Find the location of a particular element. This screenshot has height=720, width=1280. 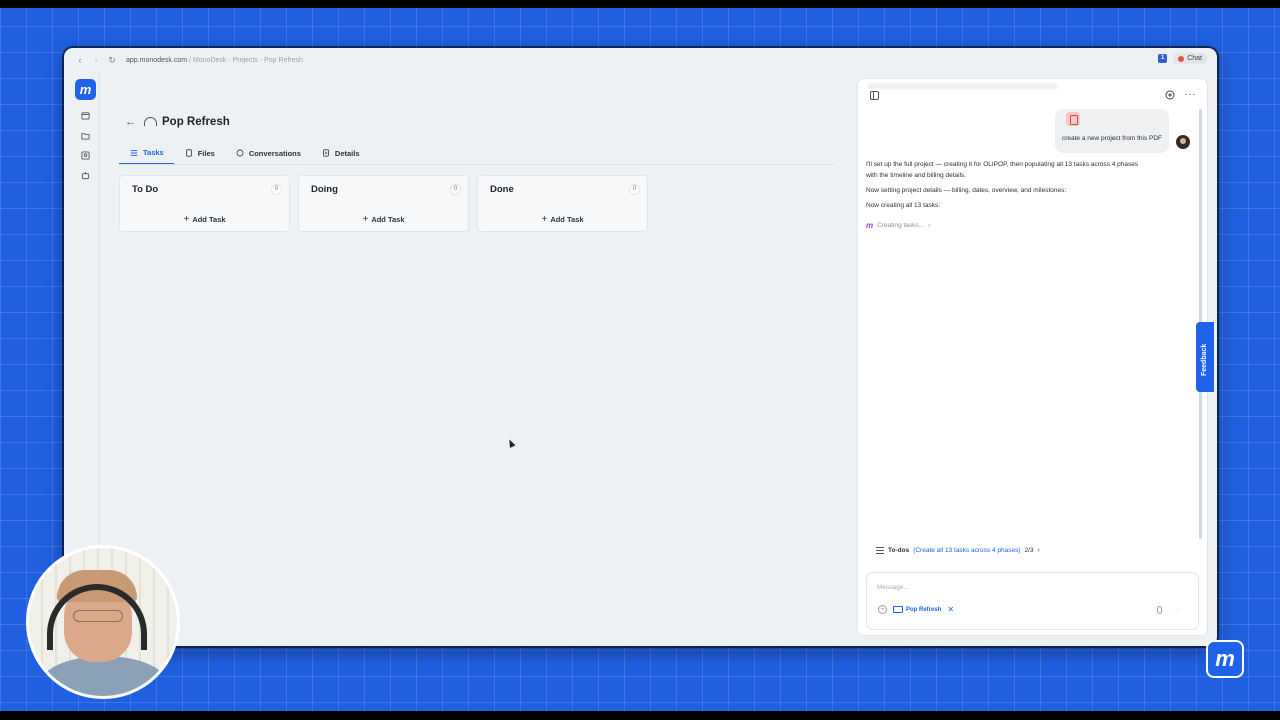

url-path: / MonoDesk - Projects - Pop Refresh is located at coordinates (245, 60).